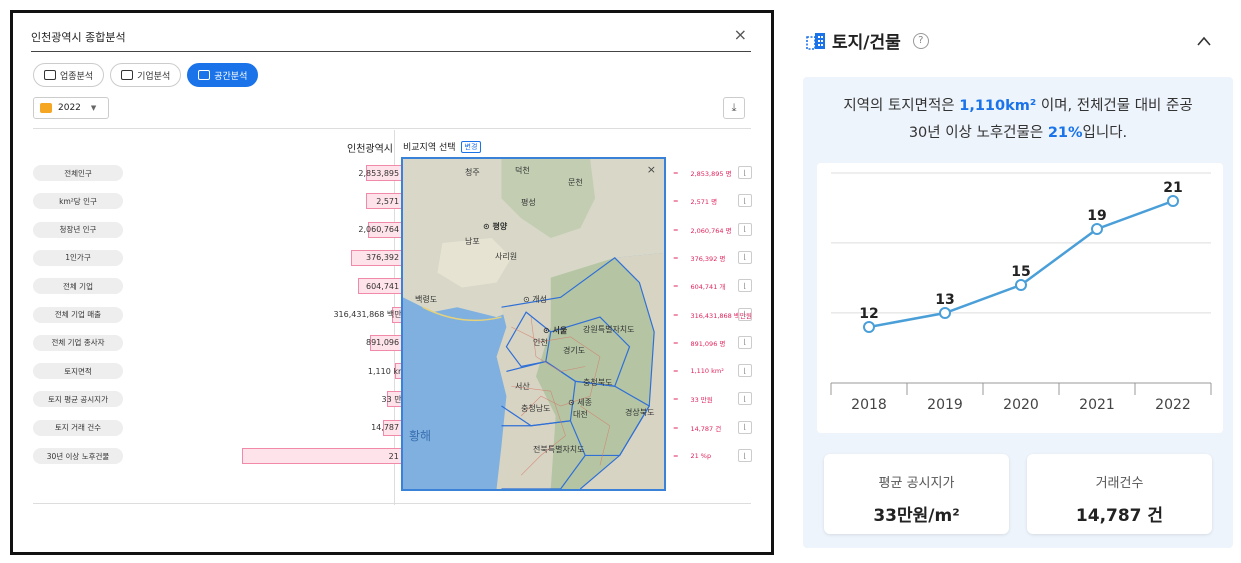  What do you see at coordinates (78, 371) in the screenshot?
I see `row-label: 토지면적` at bounding box center [78, 371].